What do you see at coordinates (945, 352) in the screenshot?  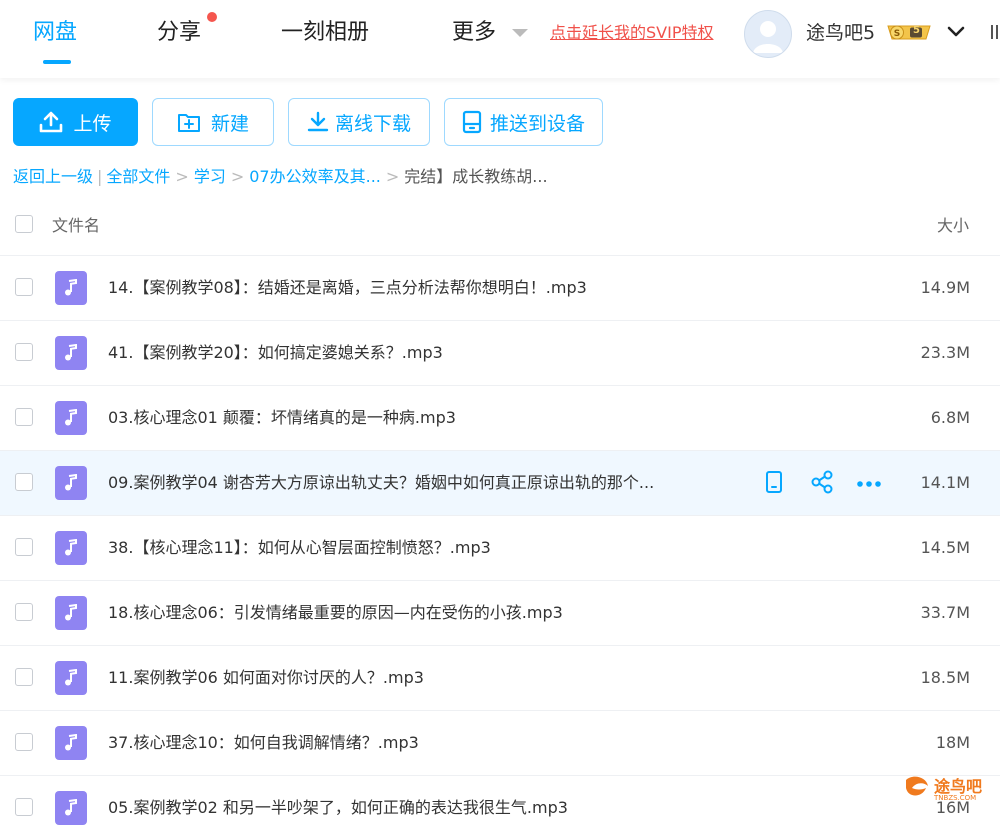 I see `file-size: 23.3M` at bounding box center [945, 352].